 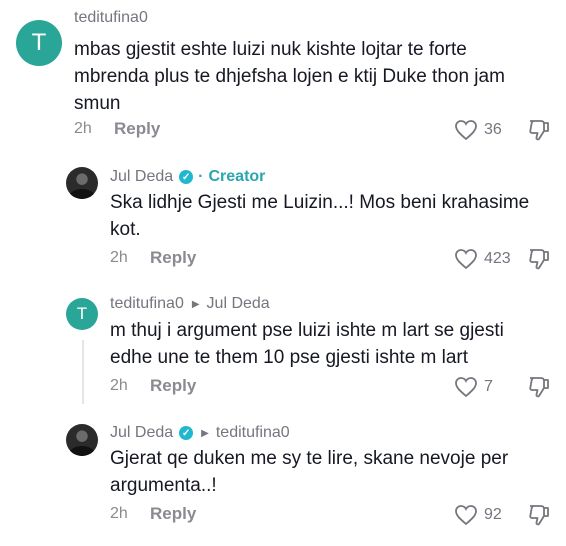 I want to click on comment-header: Jul Deda ✓ · Creator, so click(x=187, y=177).